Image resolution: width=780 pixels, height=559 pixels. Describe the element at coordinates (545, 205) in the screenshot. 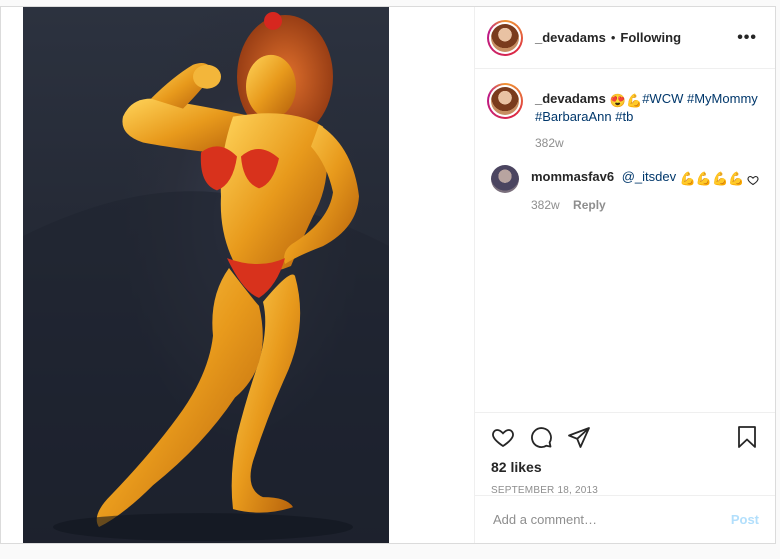

I see `comment-time: 382w` at that location.